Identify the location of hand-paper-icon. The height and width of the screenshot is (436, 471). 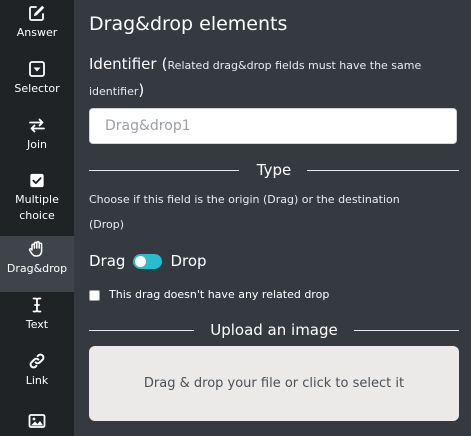
(35, 249).